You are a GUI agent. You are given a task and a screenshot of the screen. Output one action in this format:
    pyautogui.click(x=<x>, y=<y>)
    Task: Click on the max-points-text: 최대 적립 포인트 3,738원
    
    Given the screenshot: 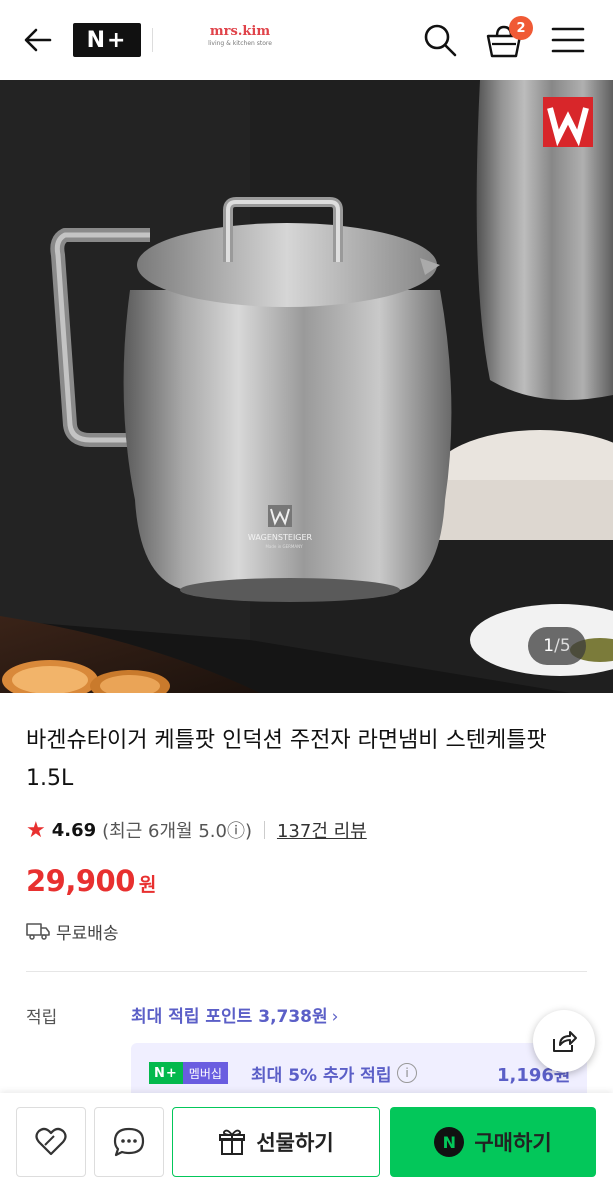 What is the action you would take?
    pyautogui.click(x=229, y=1017)
    